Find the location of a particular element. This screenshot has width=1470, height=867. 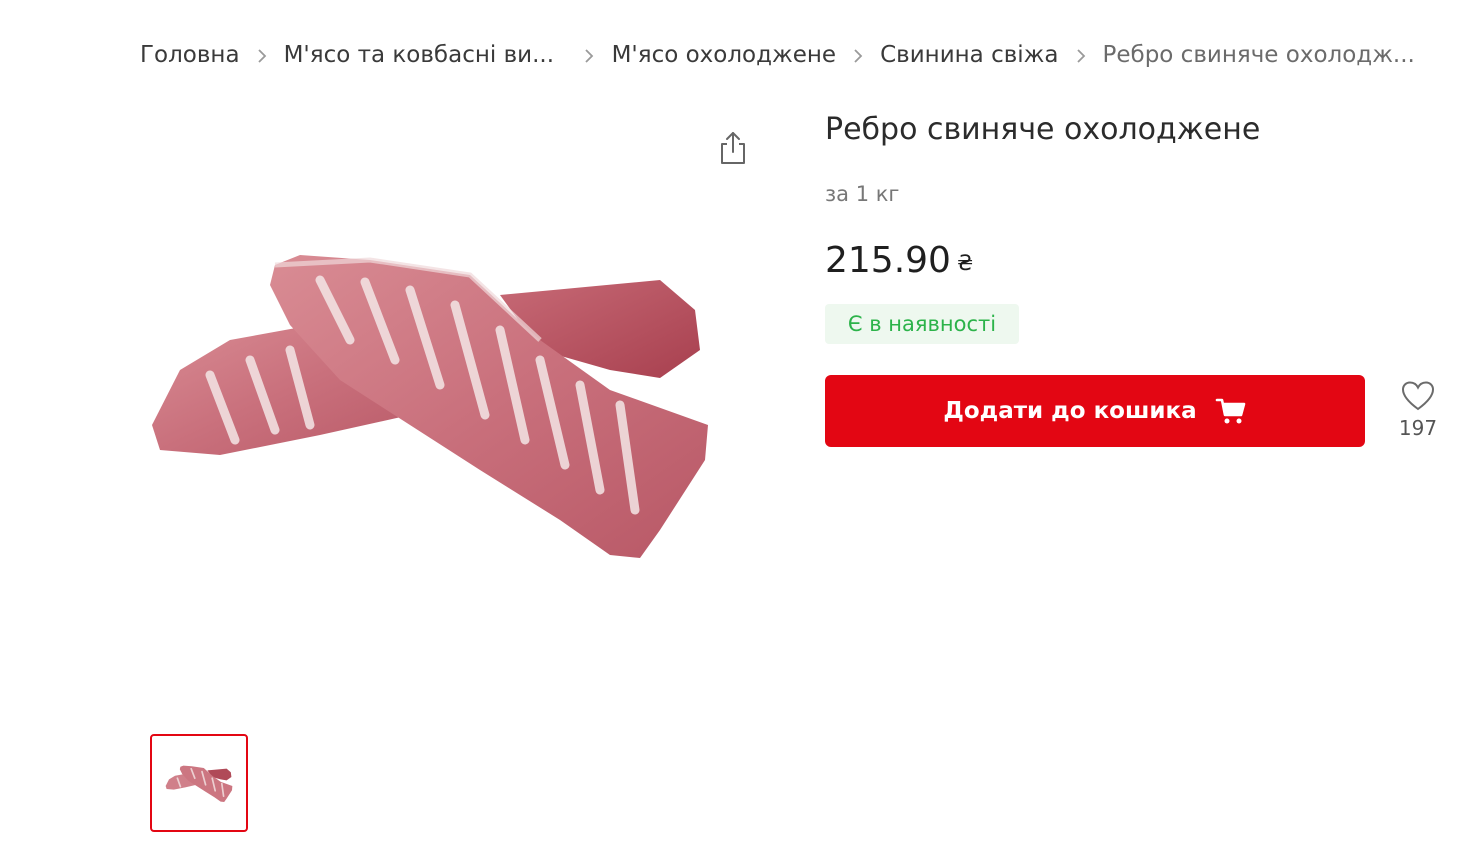

pork-ribs-image is located at coordinates (430, 406).